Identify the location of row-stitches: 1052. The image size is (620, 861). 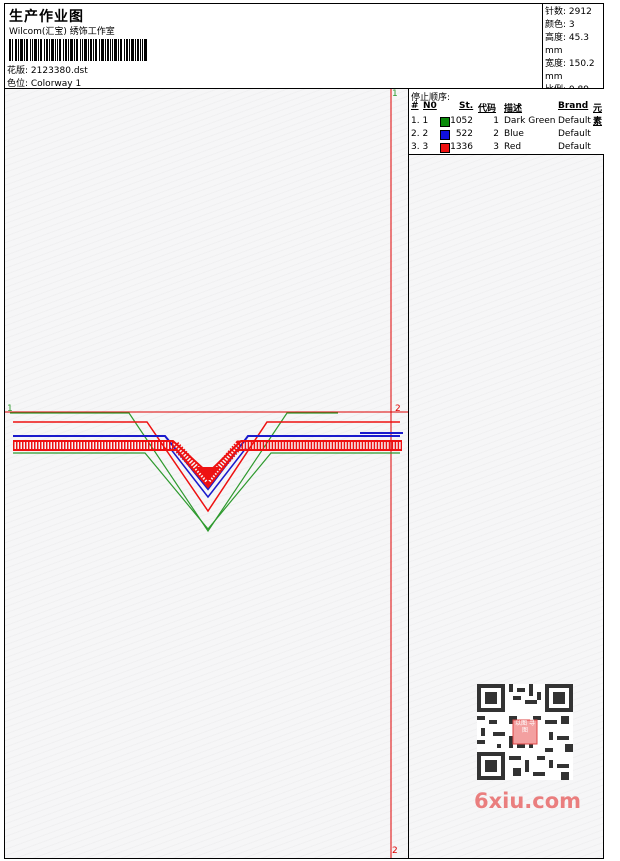
(461, 121).